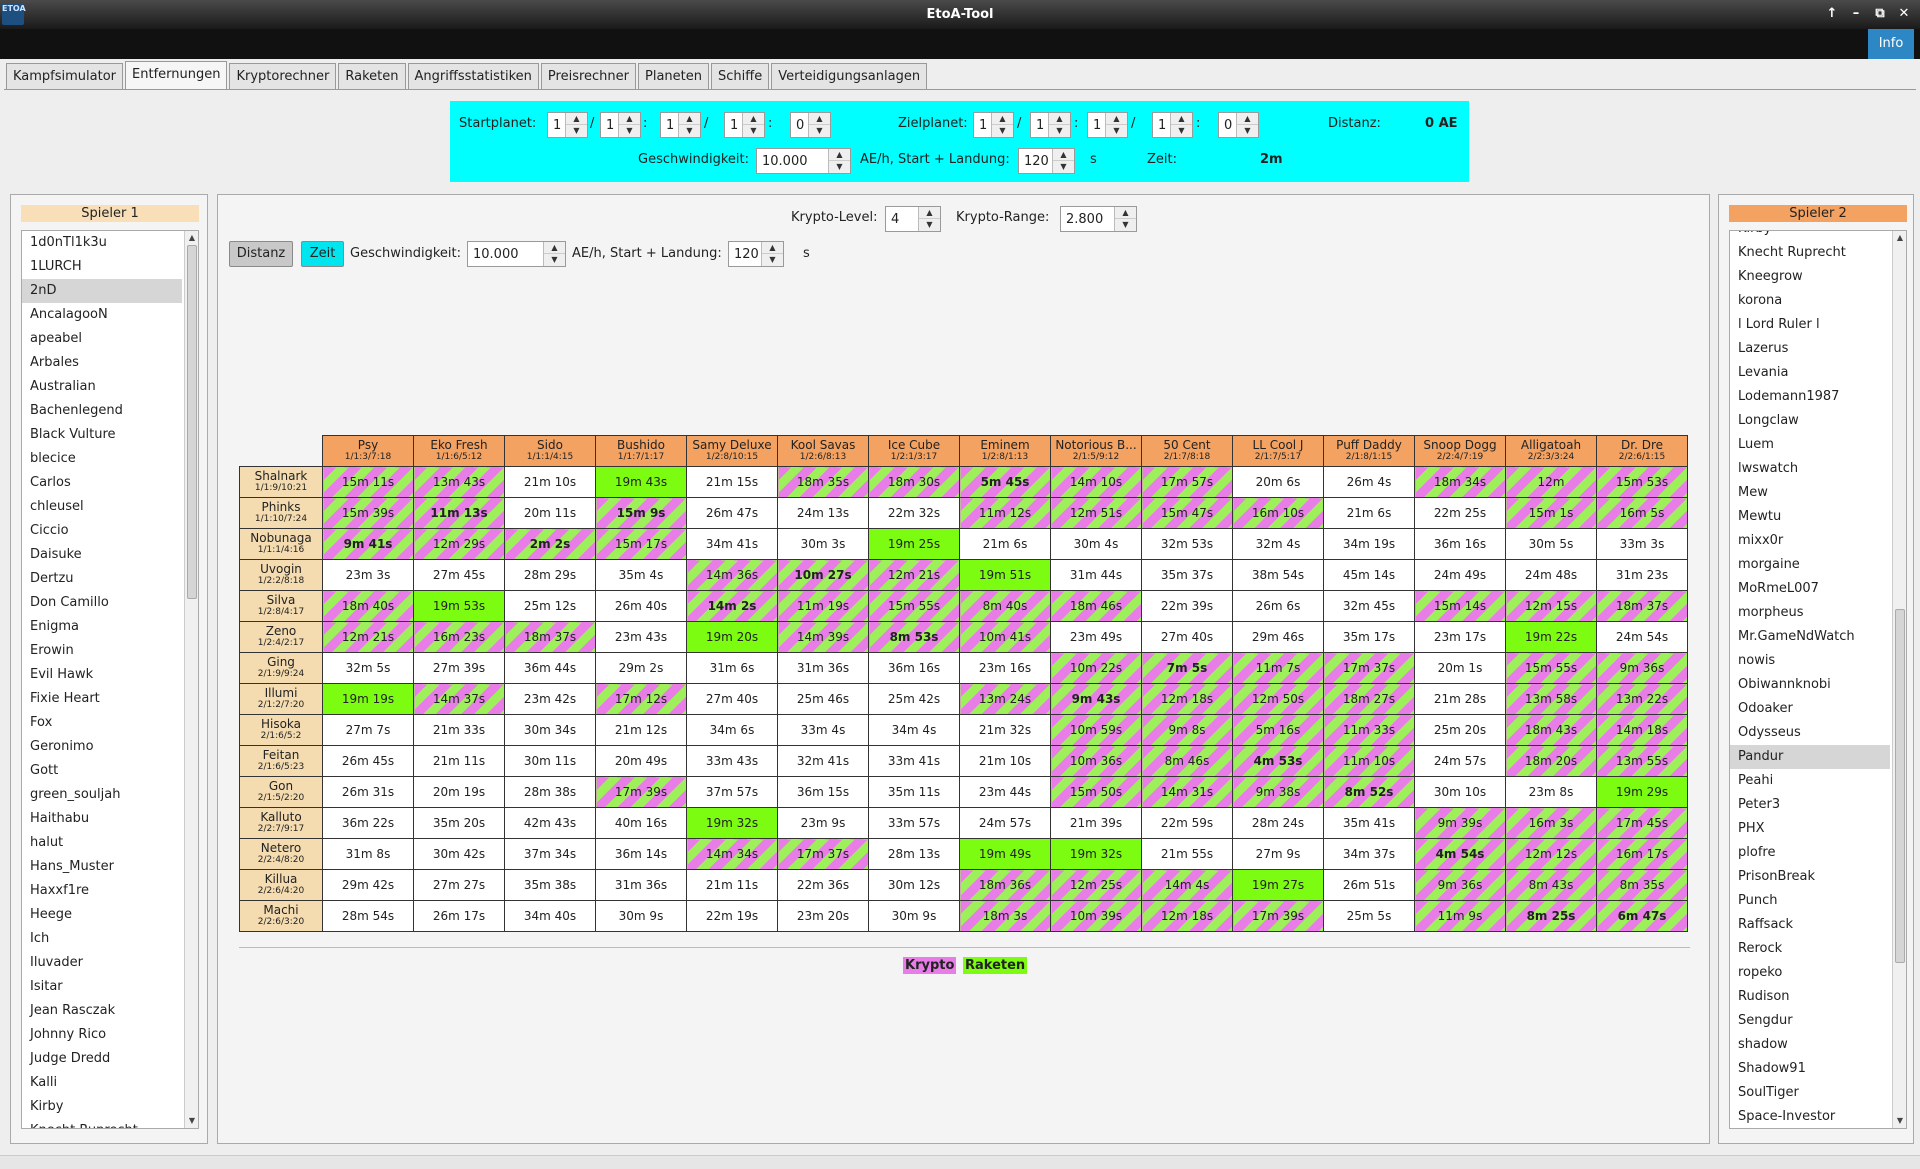  I want to click on tab-angriffsstatistiken: Angriffsstatistiken, so click(473, 76).